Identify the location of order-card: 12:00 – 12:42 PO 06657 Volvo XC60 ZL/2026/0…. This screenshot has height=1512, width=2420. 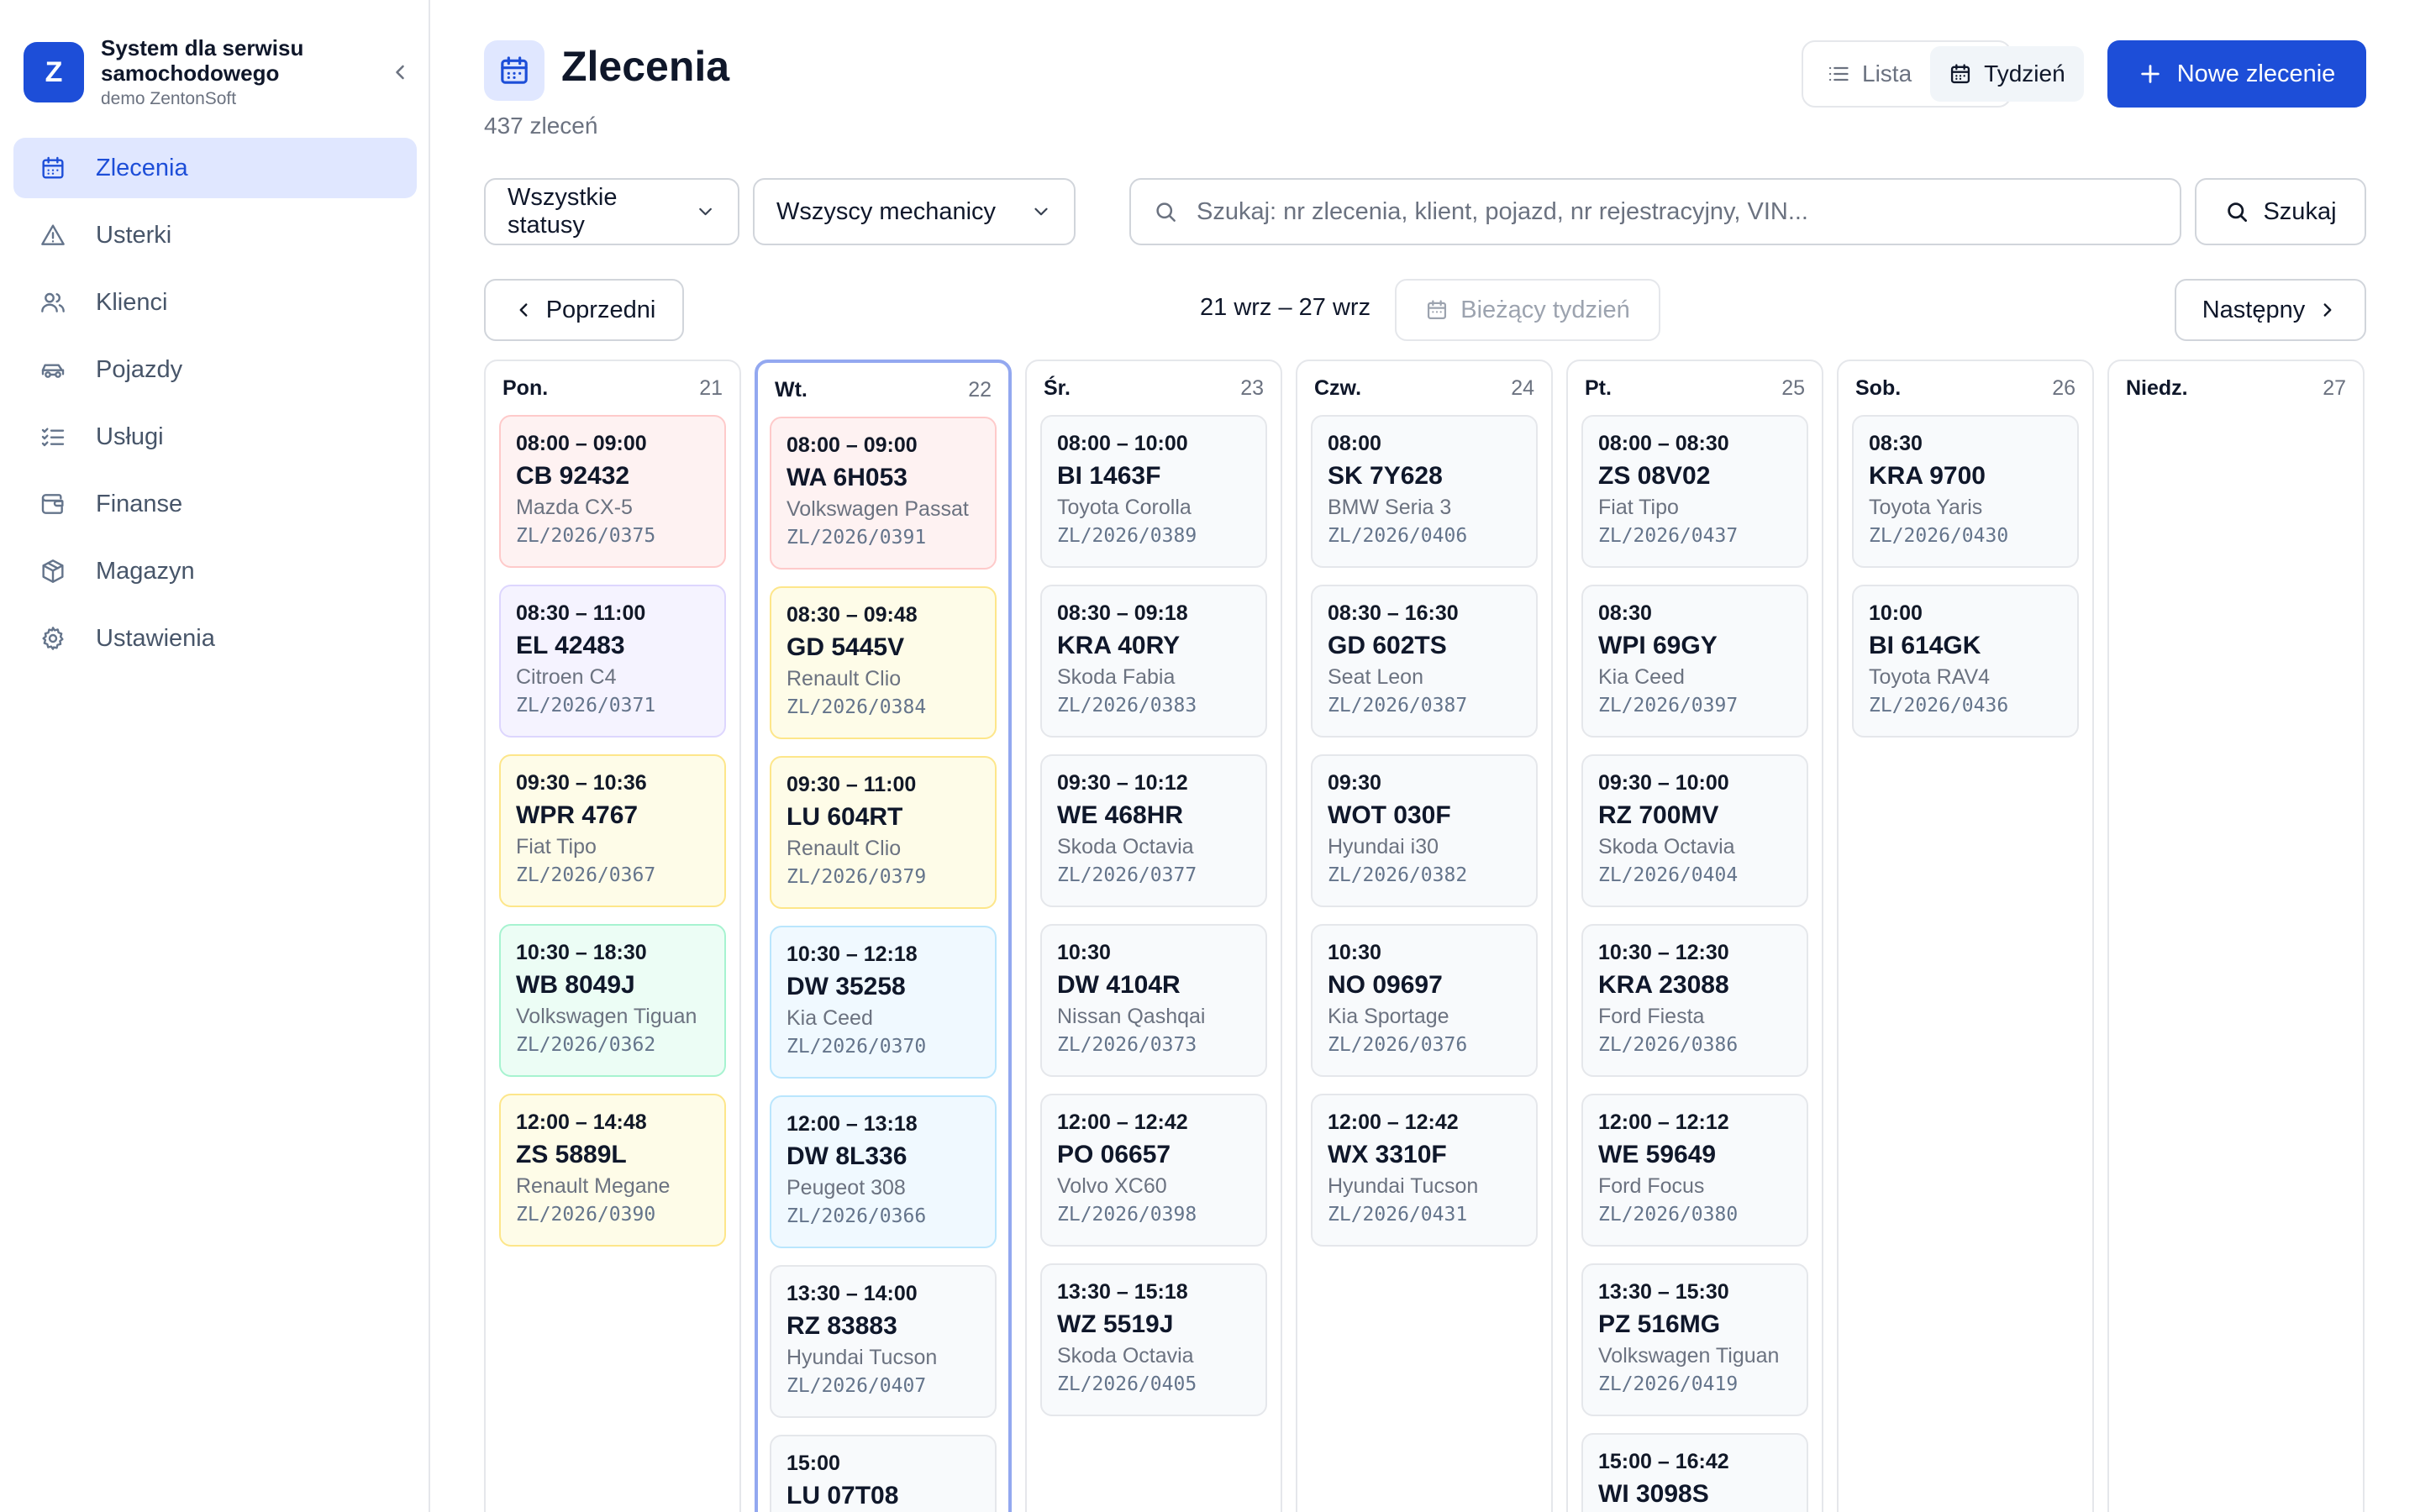
(1153, 1170).